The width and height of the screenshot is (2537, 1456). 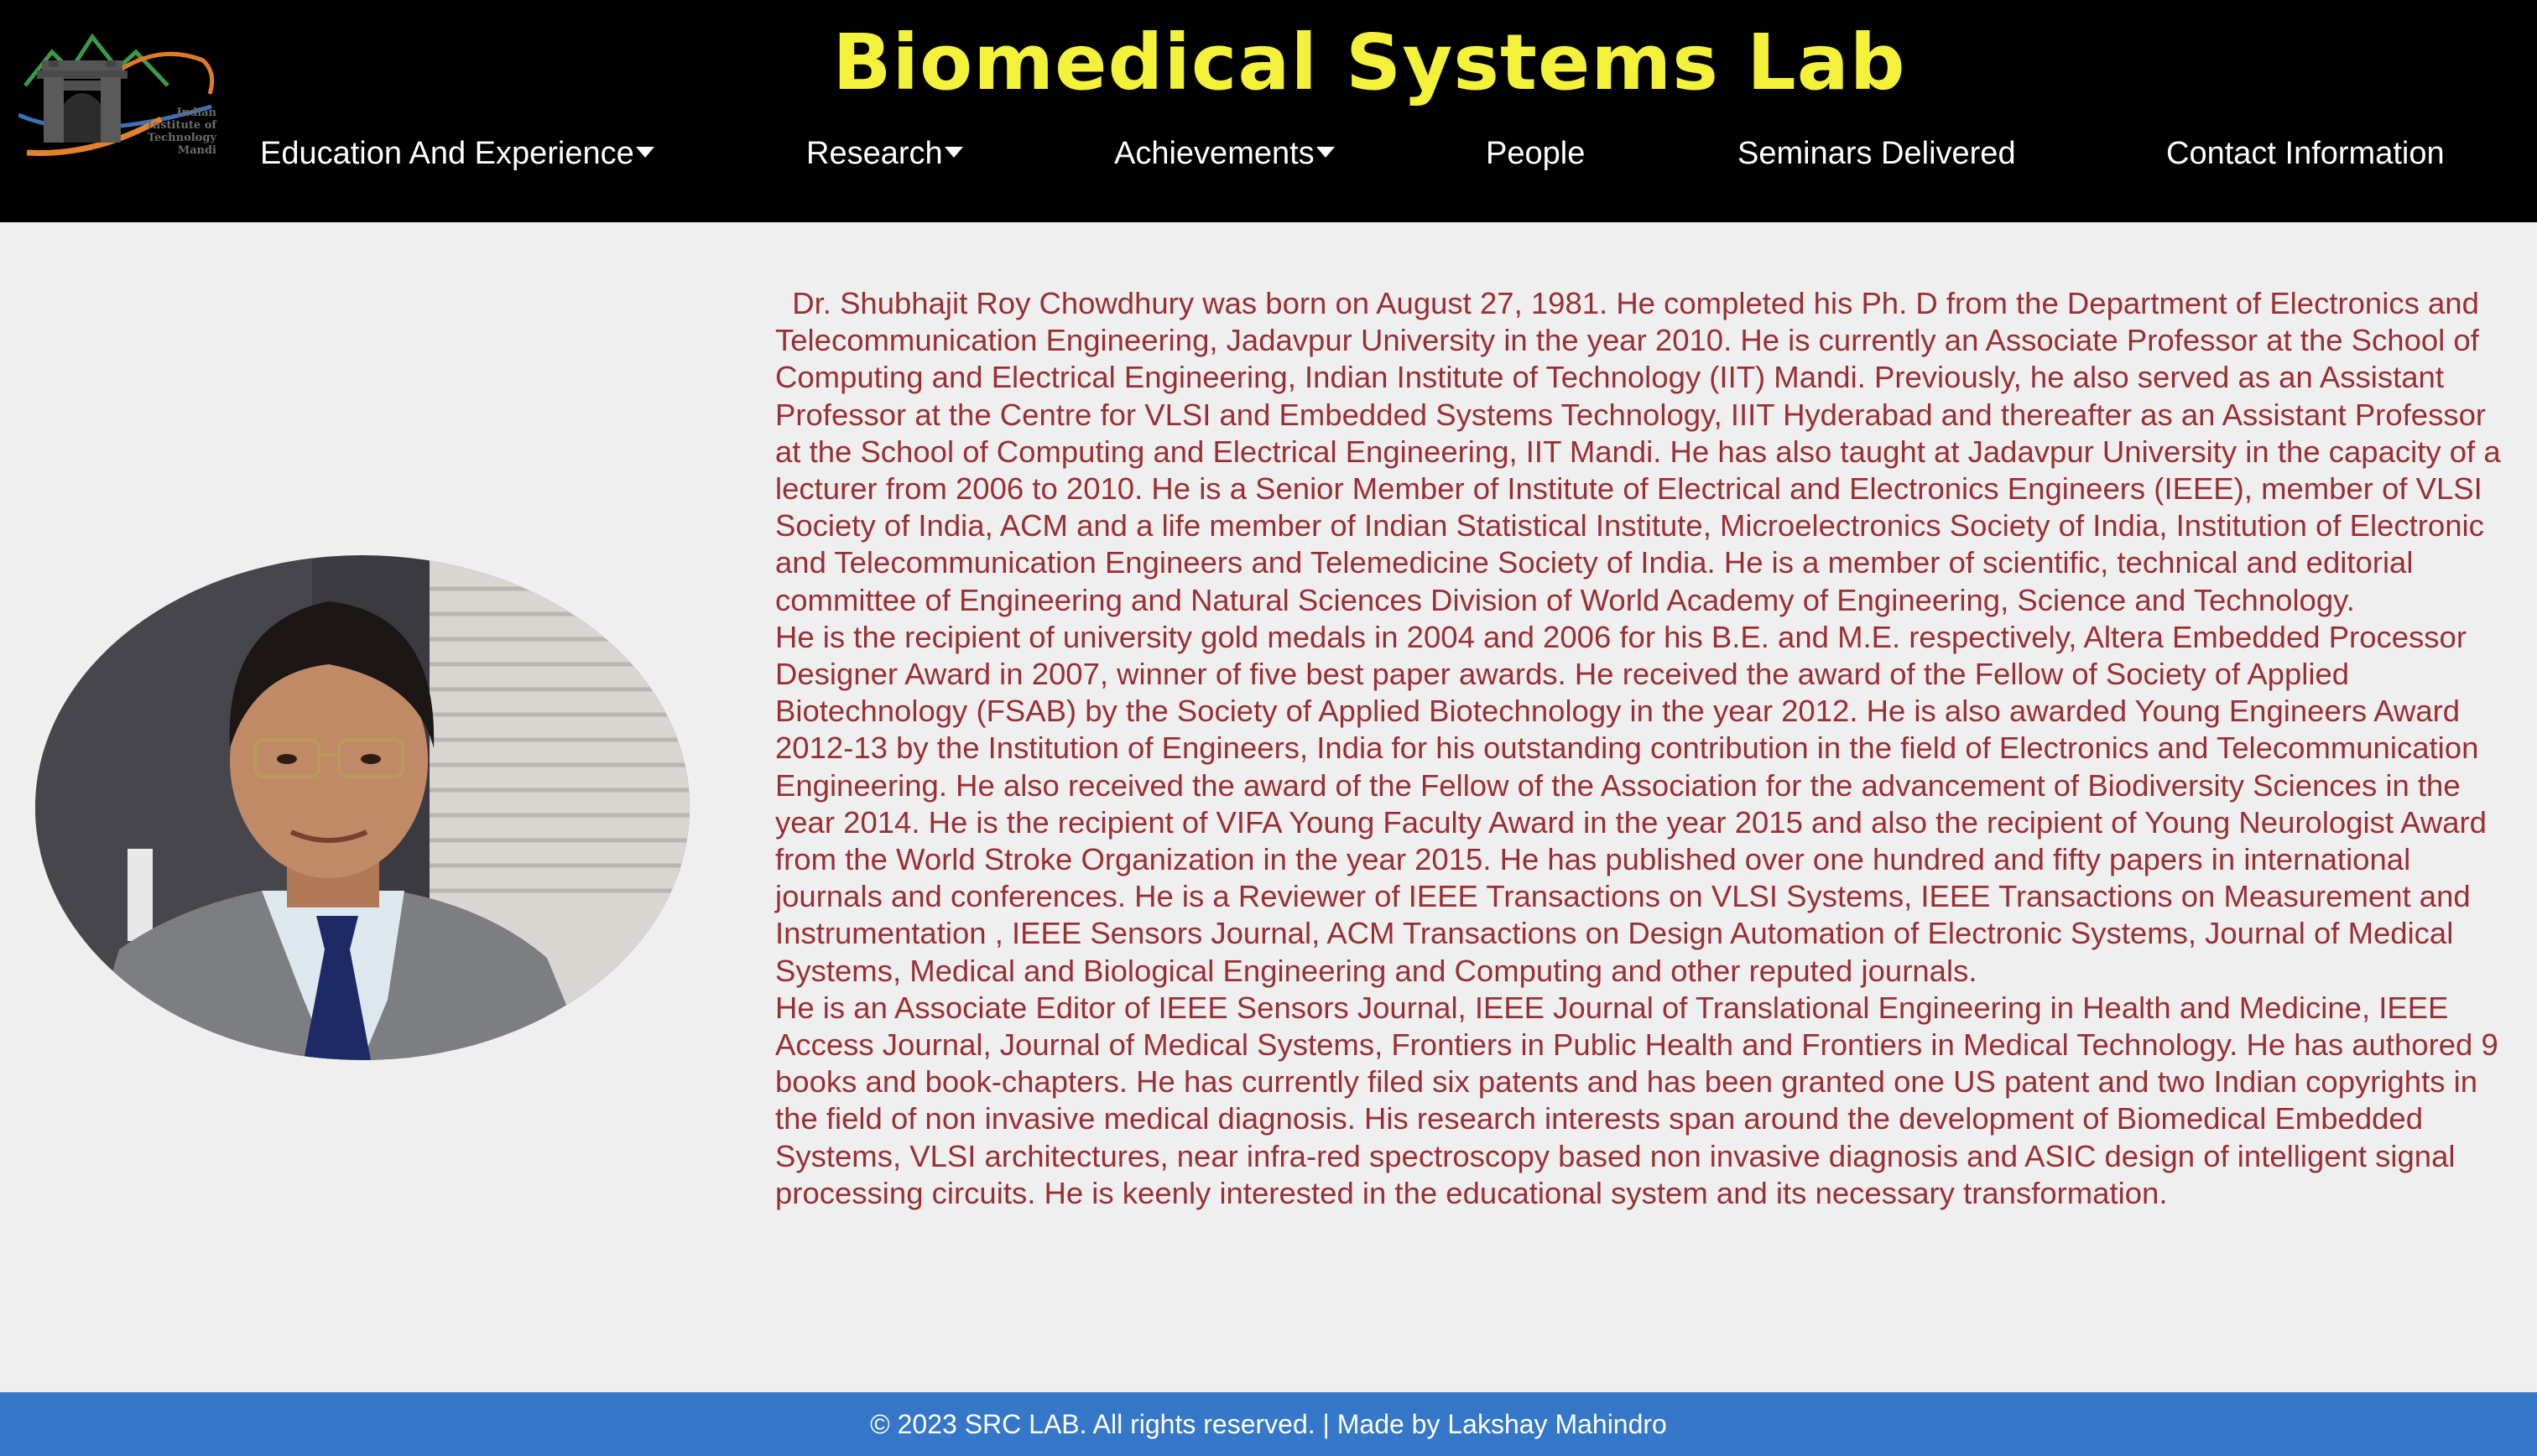 I want to click on nav-research: Research, so click(x=884, y=155).